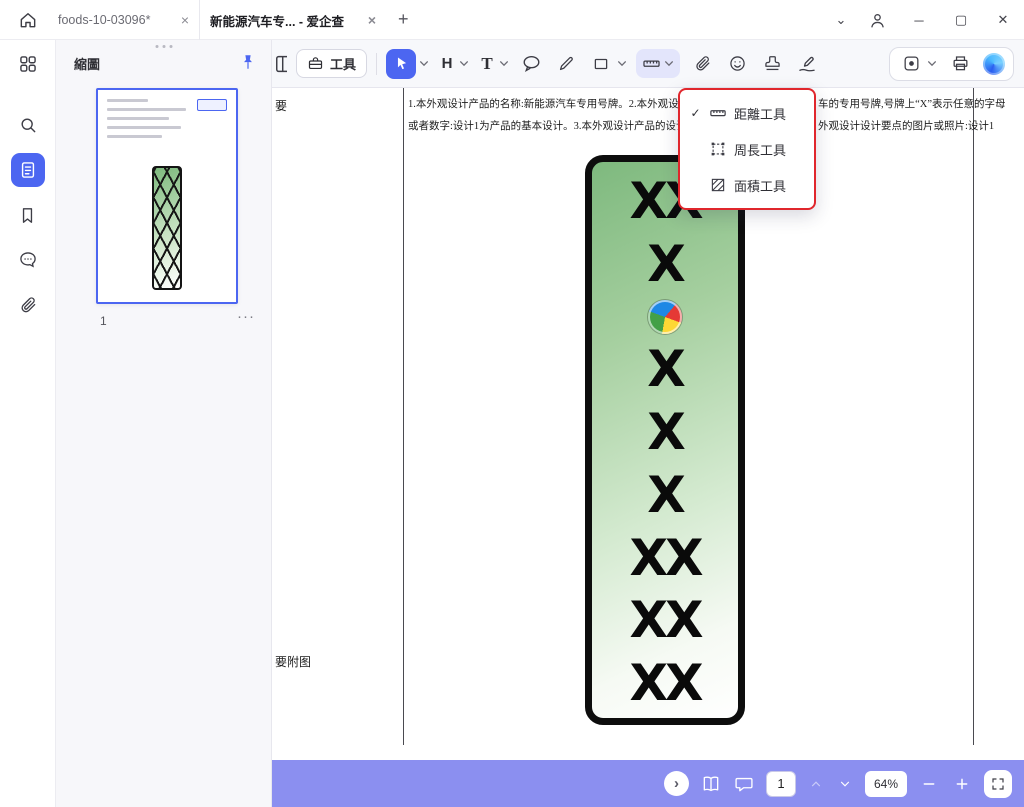  Describe the element at coordinates (28, 305) in the screenshot. I see `attachments-icon` at that location.